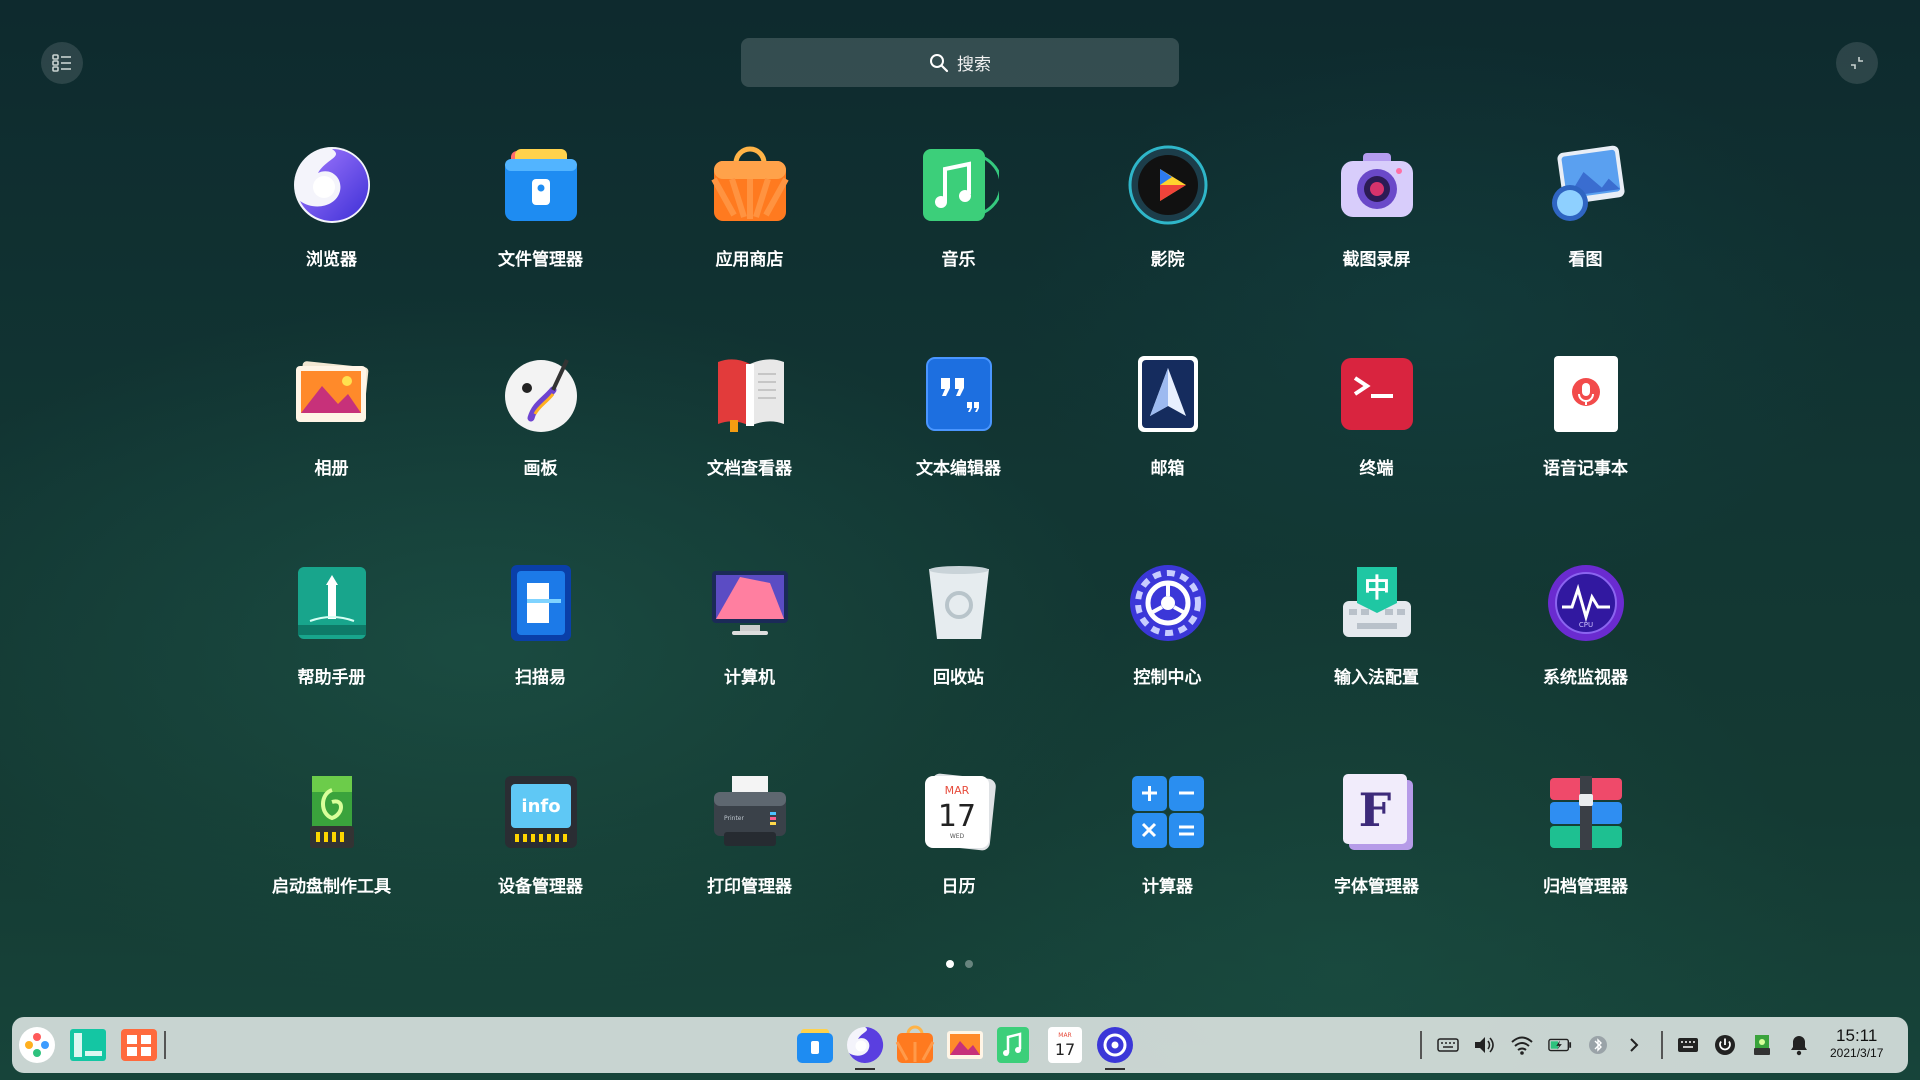 Image resolution: width=1920 pixels, height=1080 pixels. What do you see at coordinates (331, 887) in the screenshot?
I see `app-label: 启动盘制作工具` at bounding box center [331, 887].